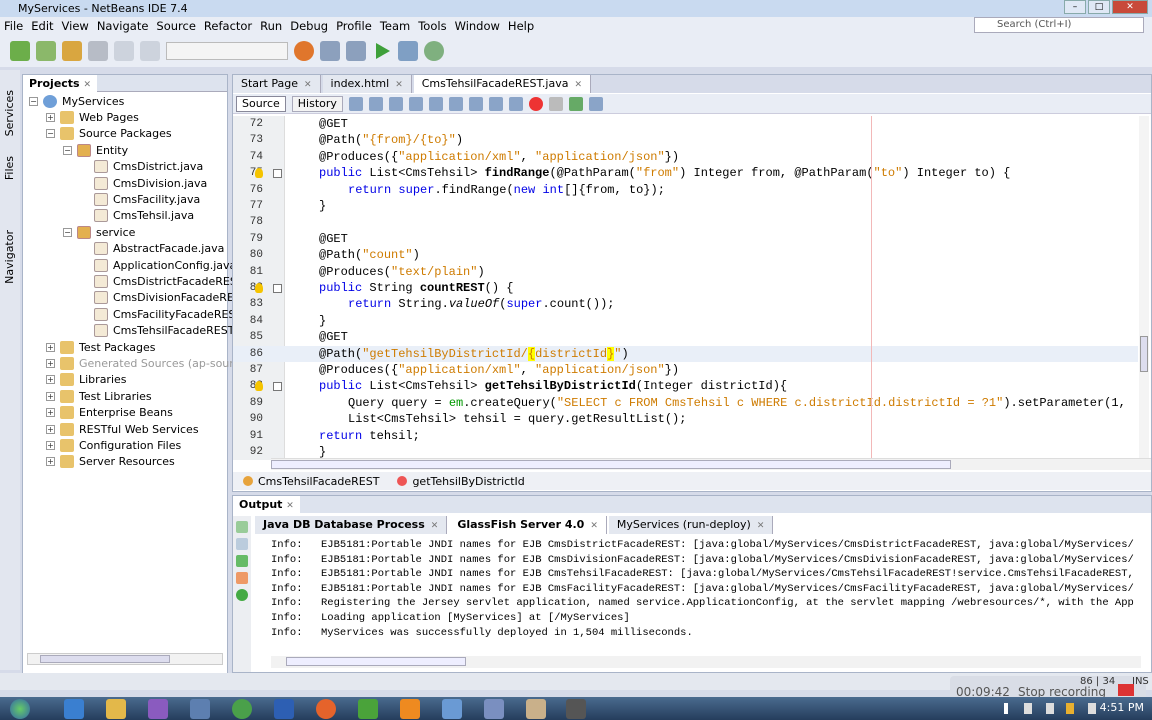 This screenshot has height=720, width=1152. I want to click on services-tab: Services, so click(9, 113).